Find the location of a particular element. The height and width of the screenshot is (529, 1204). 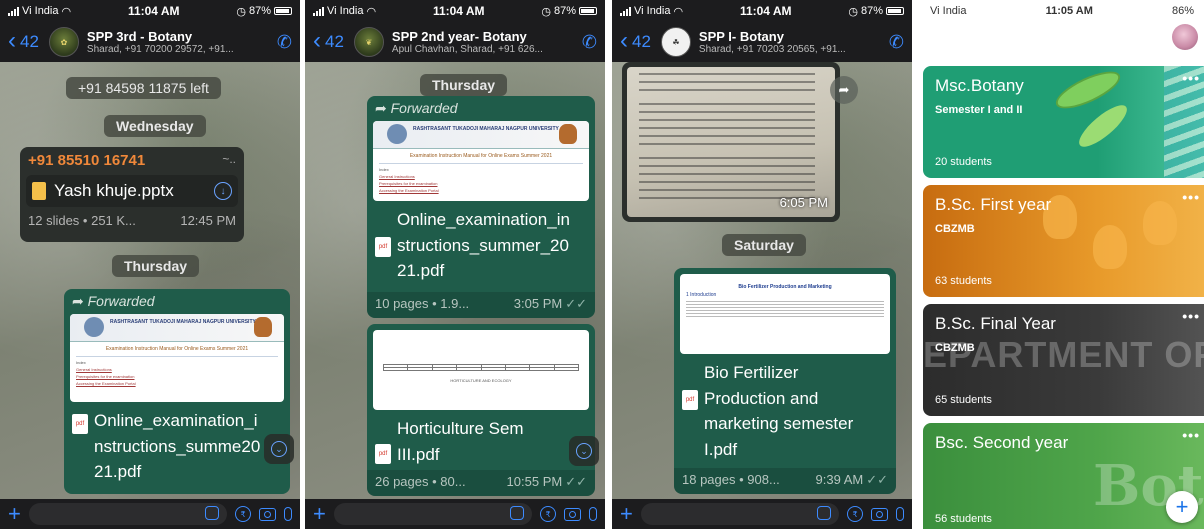

message-time: 12:45 PM is located at coordinates (208, 220).